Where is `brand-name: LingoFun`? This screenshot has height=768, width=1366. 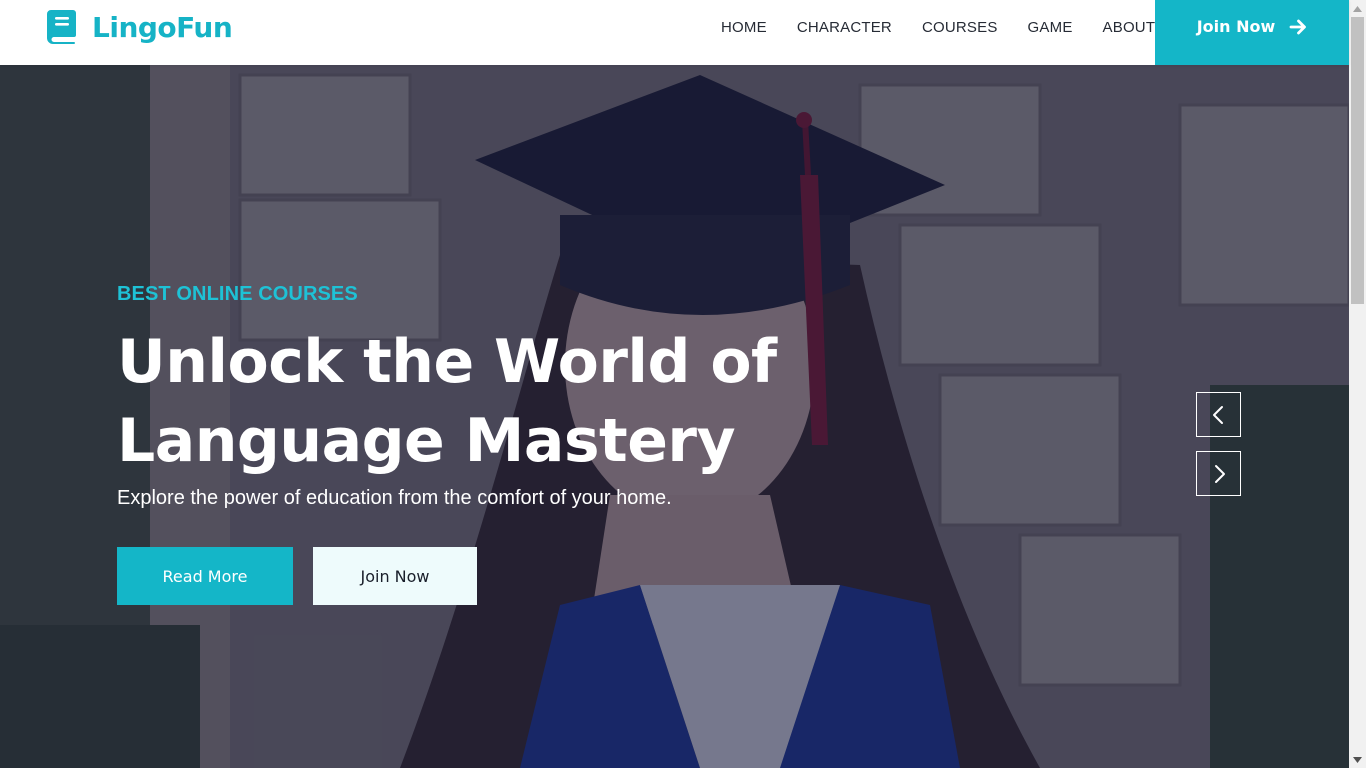
brand-name: LingoFun is located at coordinates (162, 27).